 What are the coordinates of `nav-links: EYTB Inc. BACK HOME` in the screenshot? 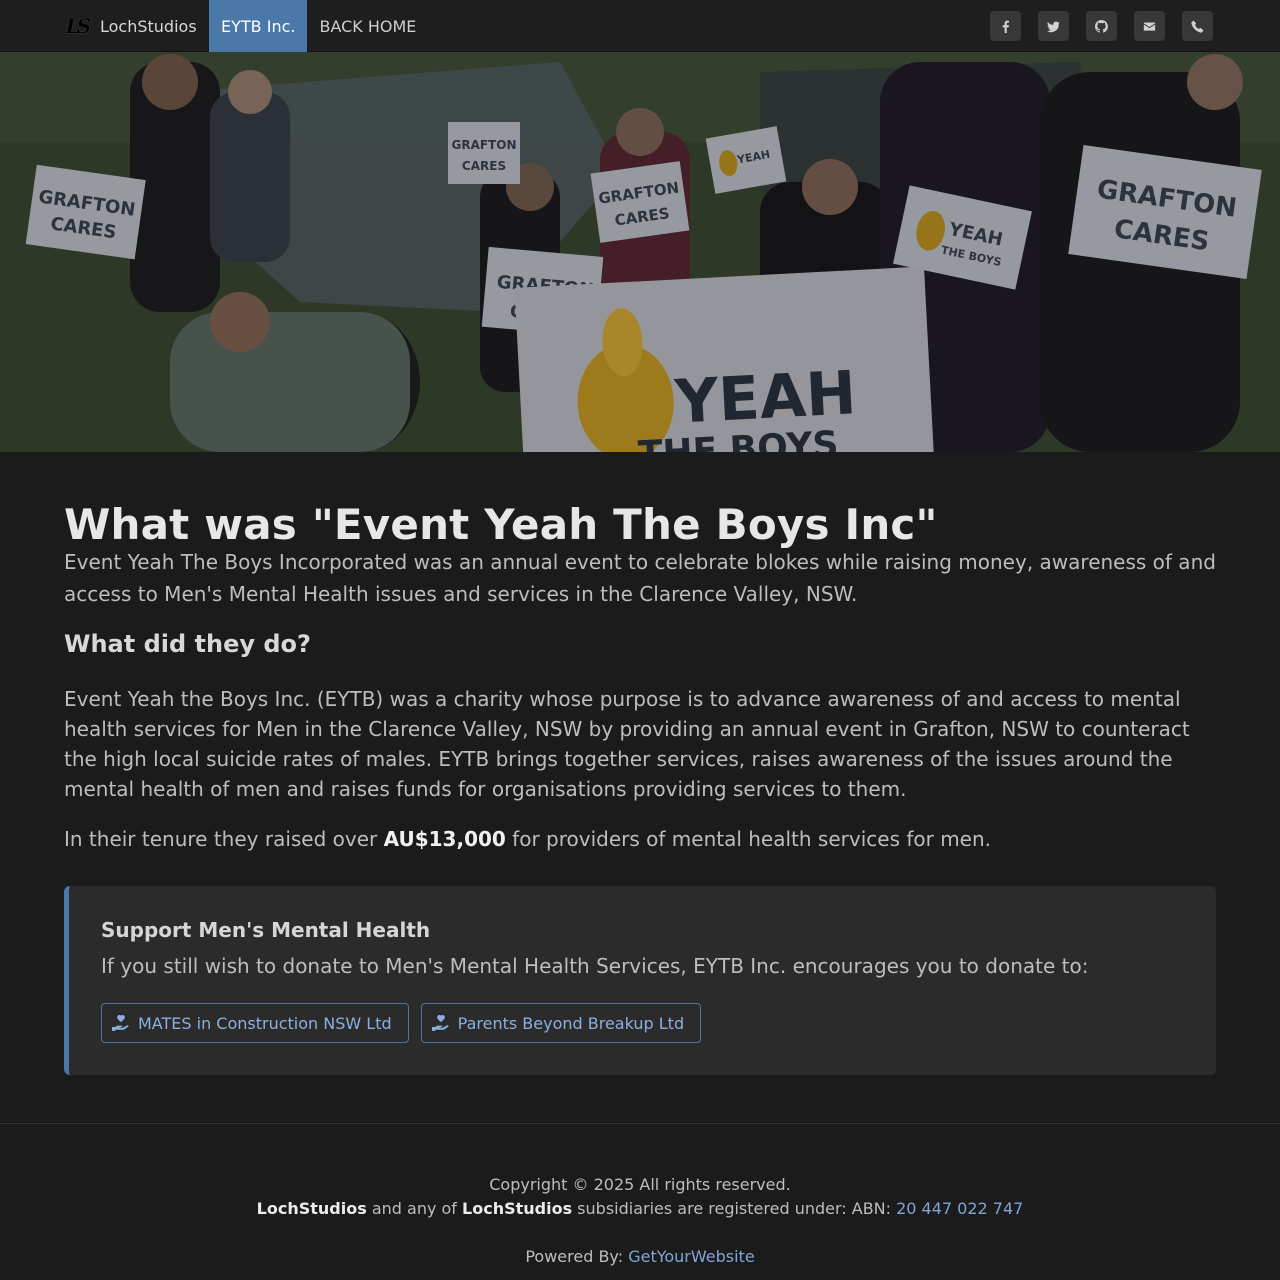 It's located at (318, 26).